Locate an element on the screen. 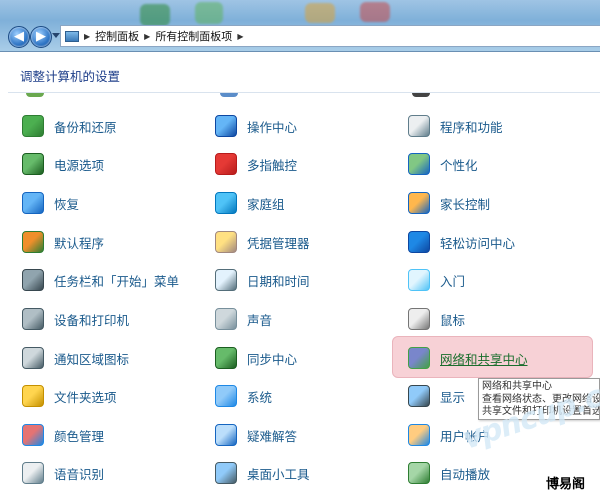 The image size is (600, 499). system-icon is located at coordinates (226, 396).